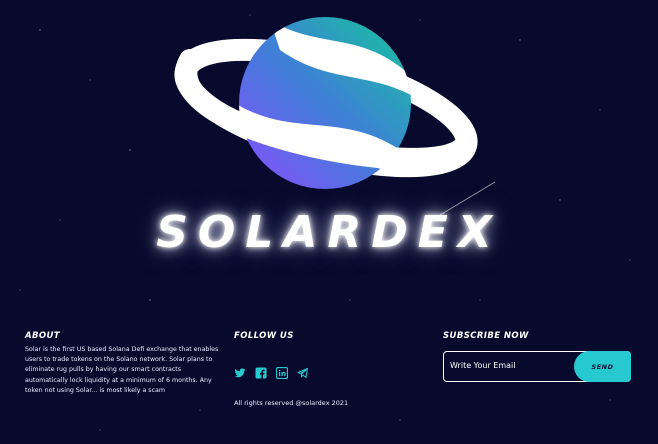 The height and width of the screenshot is (444, 658). What do you see at coordinates (264, 336) in the screenshot?
I see `follow-title: Follow Us` at bounding box center [264, 336].